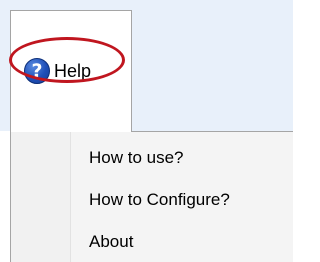 Image resolution: width=320 pixels, height=262 pixels. What do you see at coordinates (37, 71) in the screenshot?
I see `help-question-icon: ?` at bounding box center [37, 71].